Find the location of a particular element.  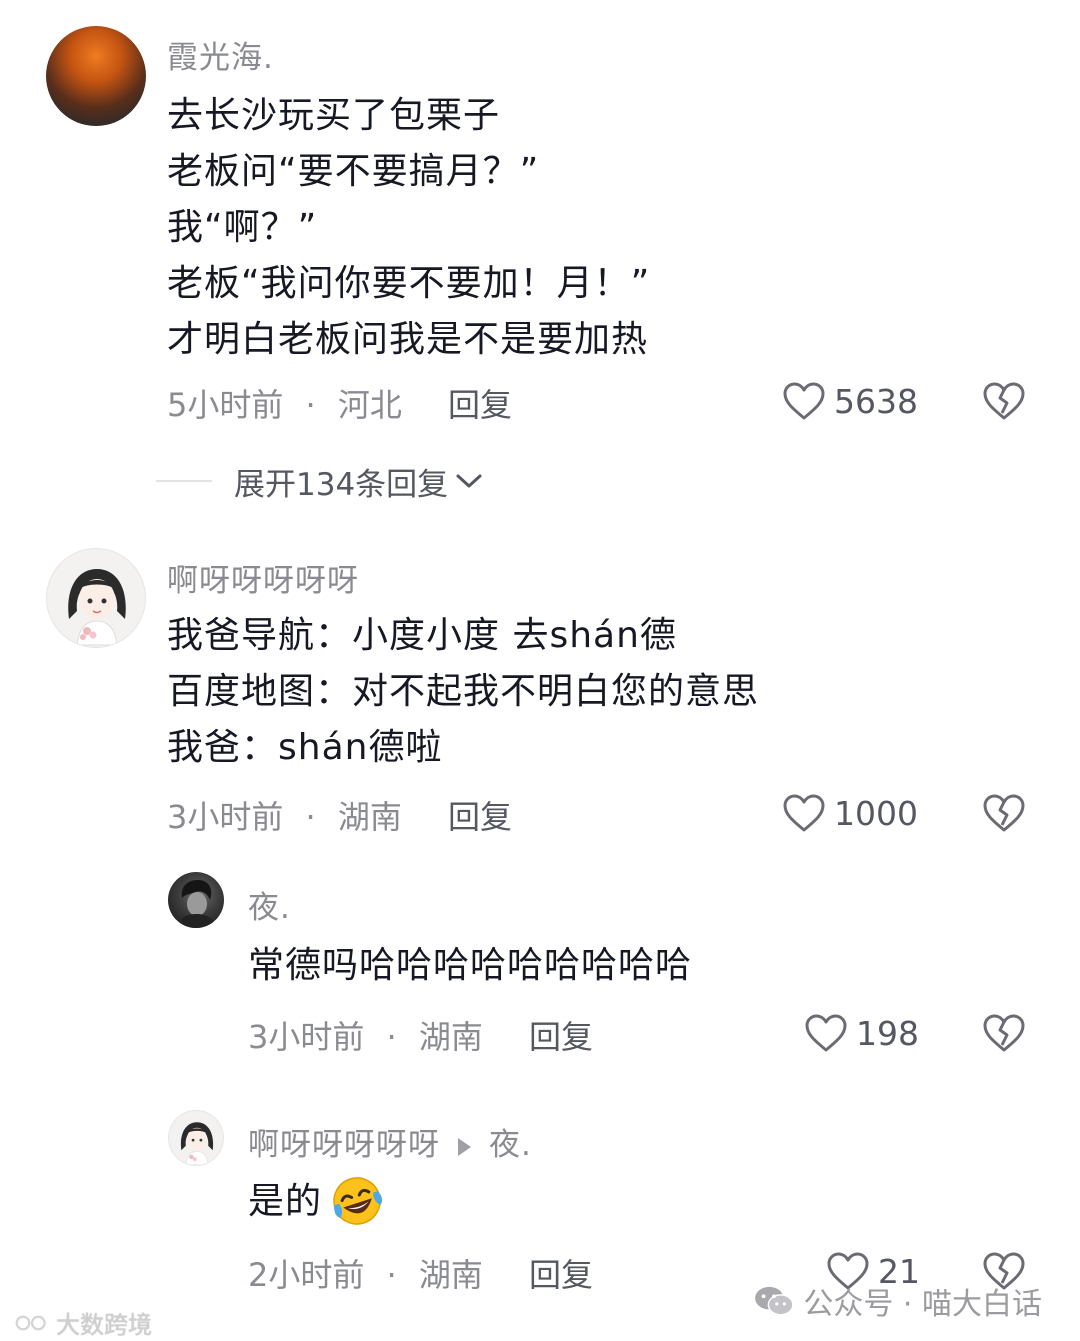

wechat-icon is located at coordinates (774, 1301).